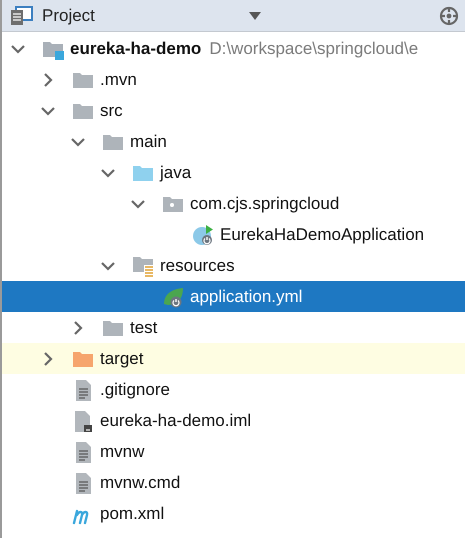 The height and width of the screenshot is (538, 465). Describe the element at coordinates (233, 389) in the screenshot. I see `tree-row: .gitignore` at that location.